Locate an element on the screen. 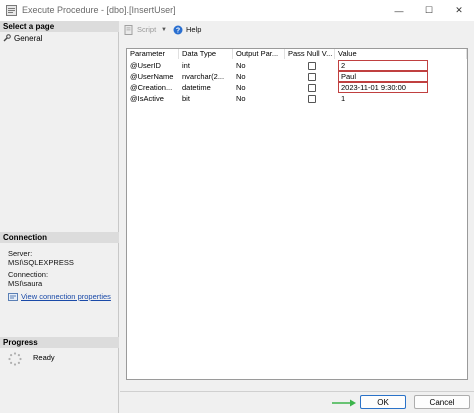 This screenshot has width=474, height=413. close-button: ✕ is located at coordinates (459, 10).